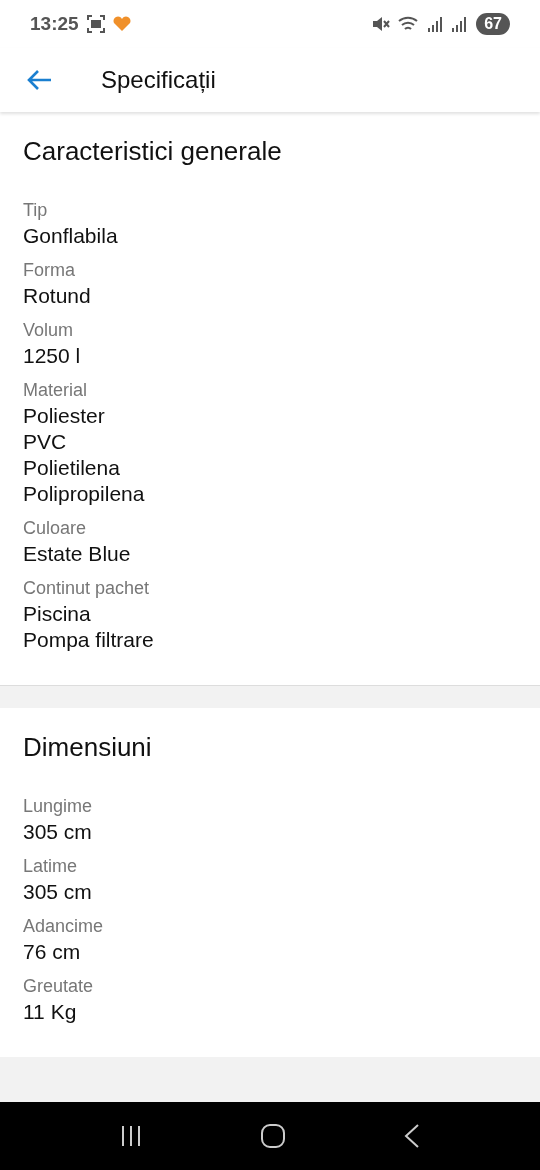  Describe the element at coordinates (130, 1136) in the screenshot. I see `recent-apps-icon` at that location.